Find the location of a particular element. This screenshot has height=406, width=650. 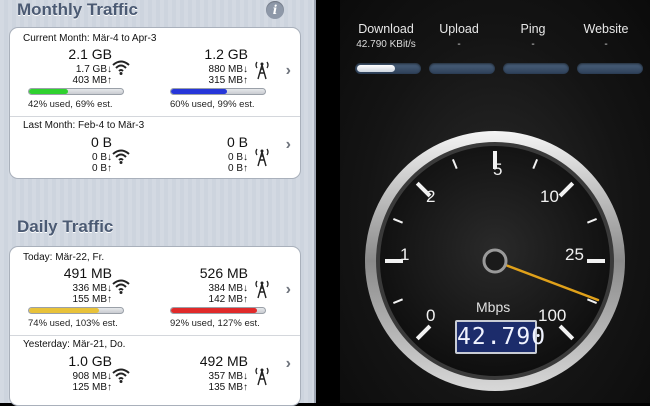

yesterday-cell-up: 135 MB↑ is located at coordinates (228, 387).